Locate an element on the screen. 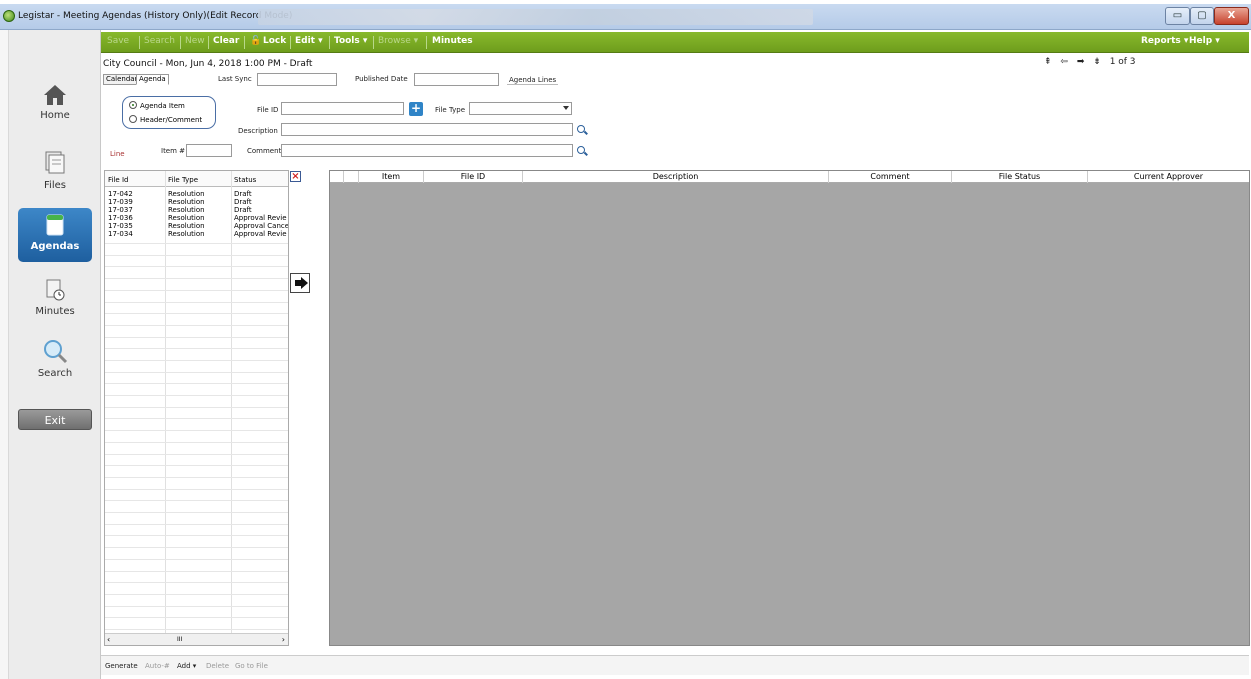  nav-item-search: Search is located at coordinates (55, 358).